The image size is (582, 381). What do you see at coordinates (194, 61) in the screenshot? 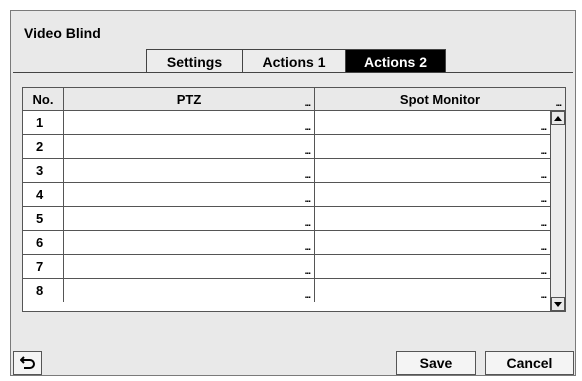
I see `tab-settings: Settings` at bounding box center [194, 61].